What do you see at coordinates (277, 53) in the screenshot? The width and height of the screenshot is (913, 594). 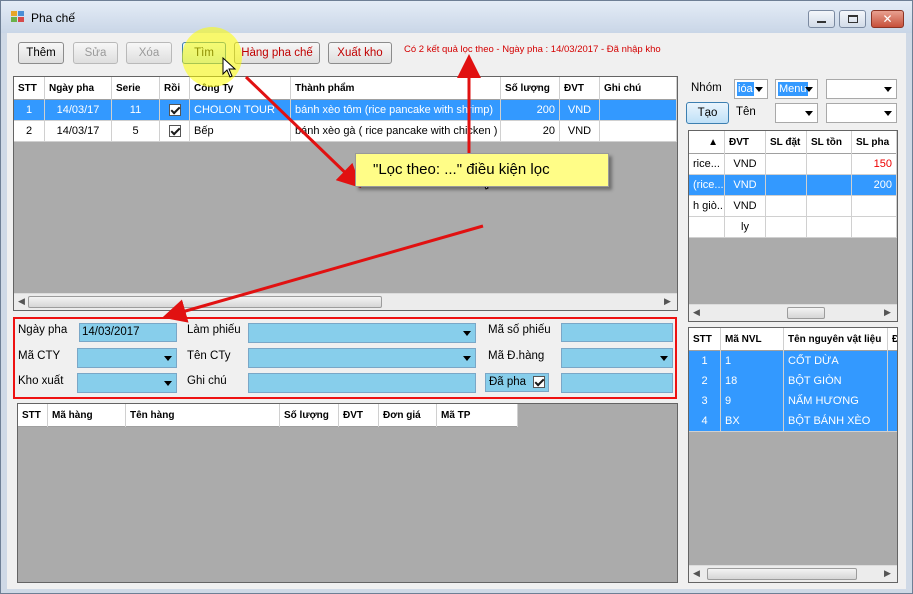 I see `products-button: Hàng pha chế` at bounding box center [277, 53].